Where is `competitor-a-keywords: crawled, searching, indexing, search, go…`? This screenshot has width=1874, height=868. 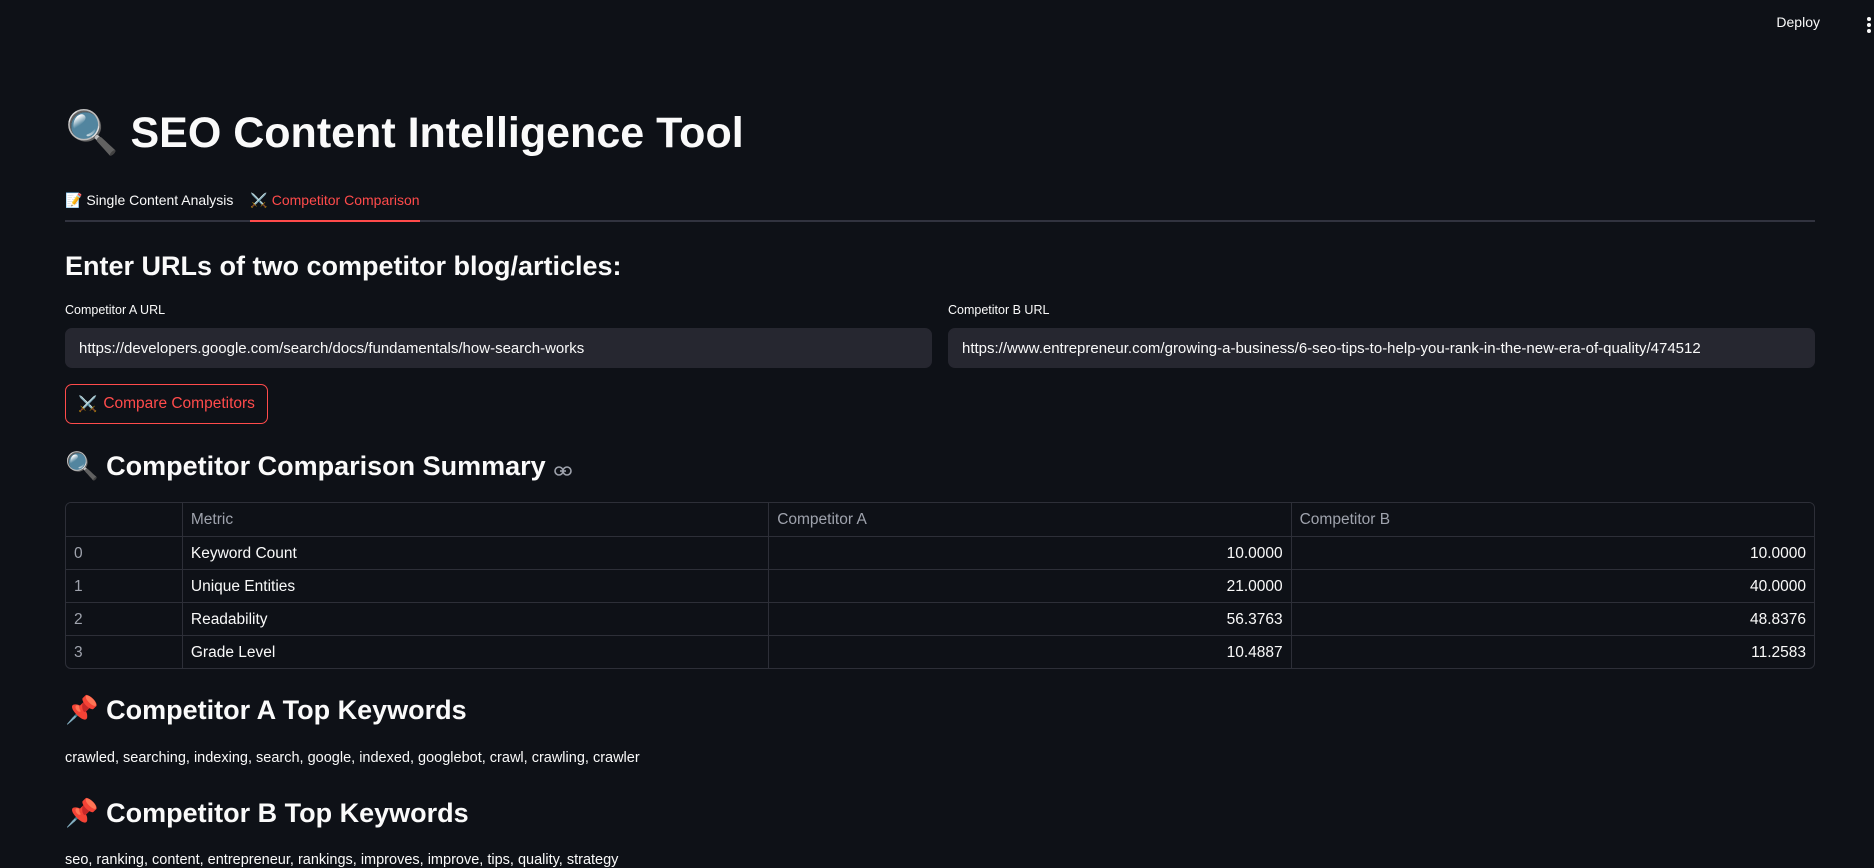
competitor-a-keywords: crawled, searching, indexing, search, go… is located at coordinates (352, 758).